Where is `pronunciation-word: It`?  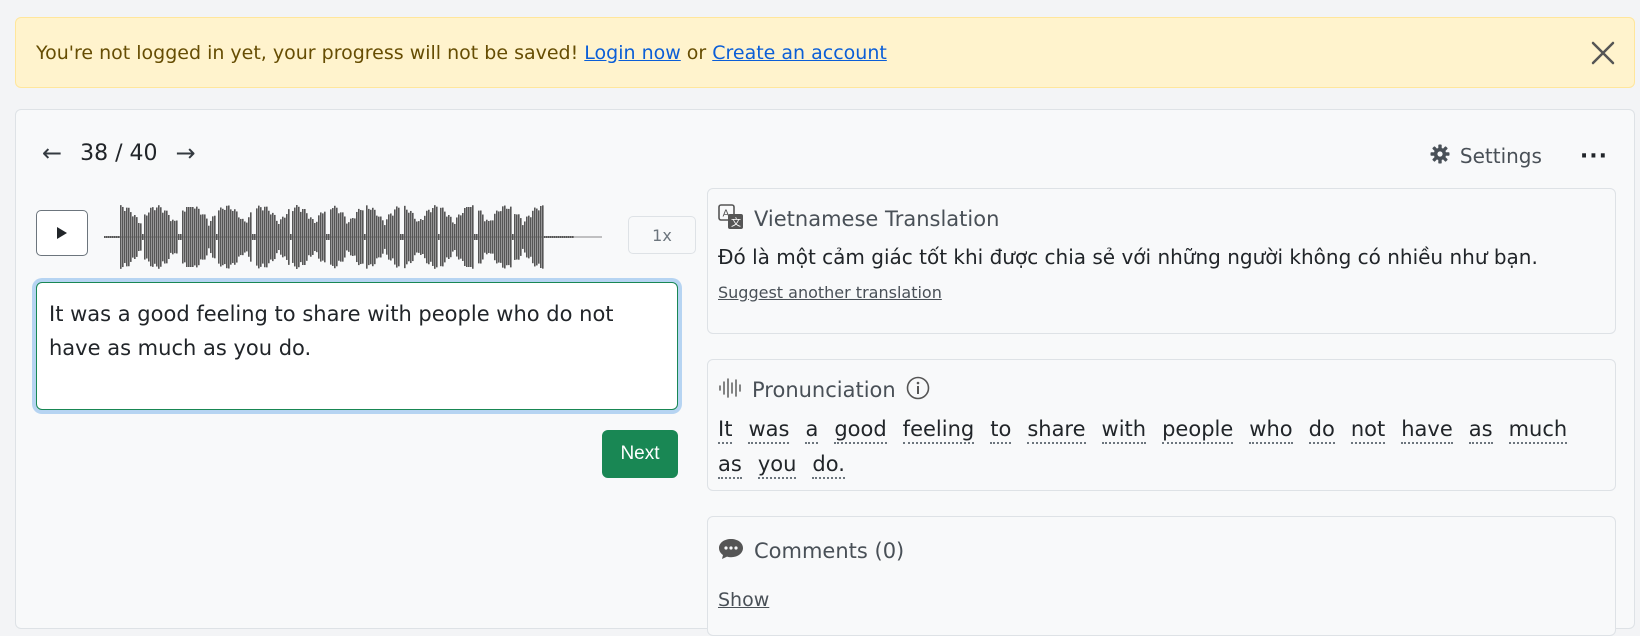
pronunciation-word: It is located at coordinates (725, 430).